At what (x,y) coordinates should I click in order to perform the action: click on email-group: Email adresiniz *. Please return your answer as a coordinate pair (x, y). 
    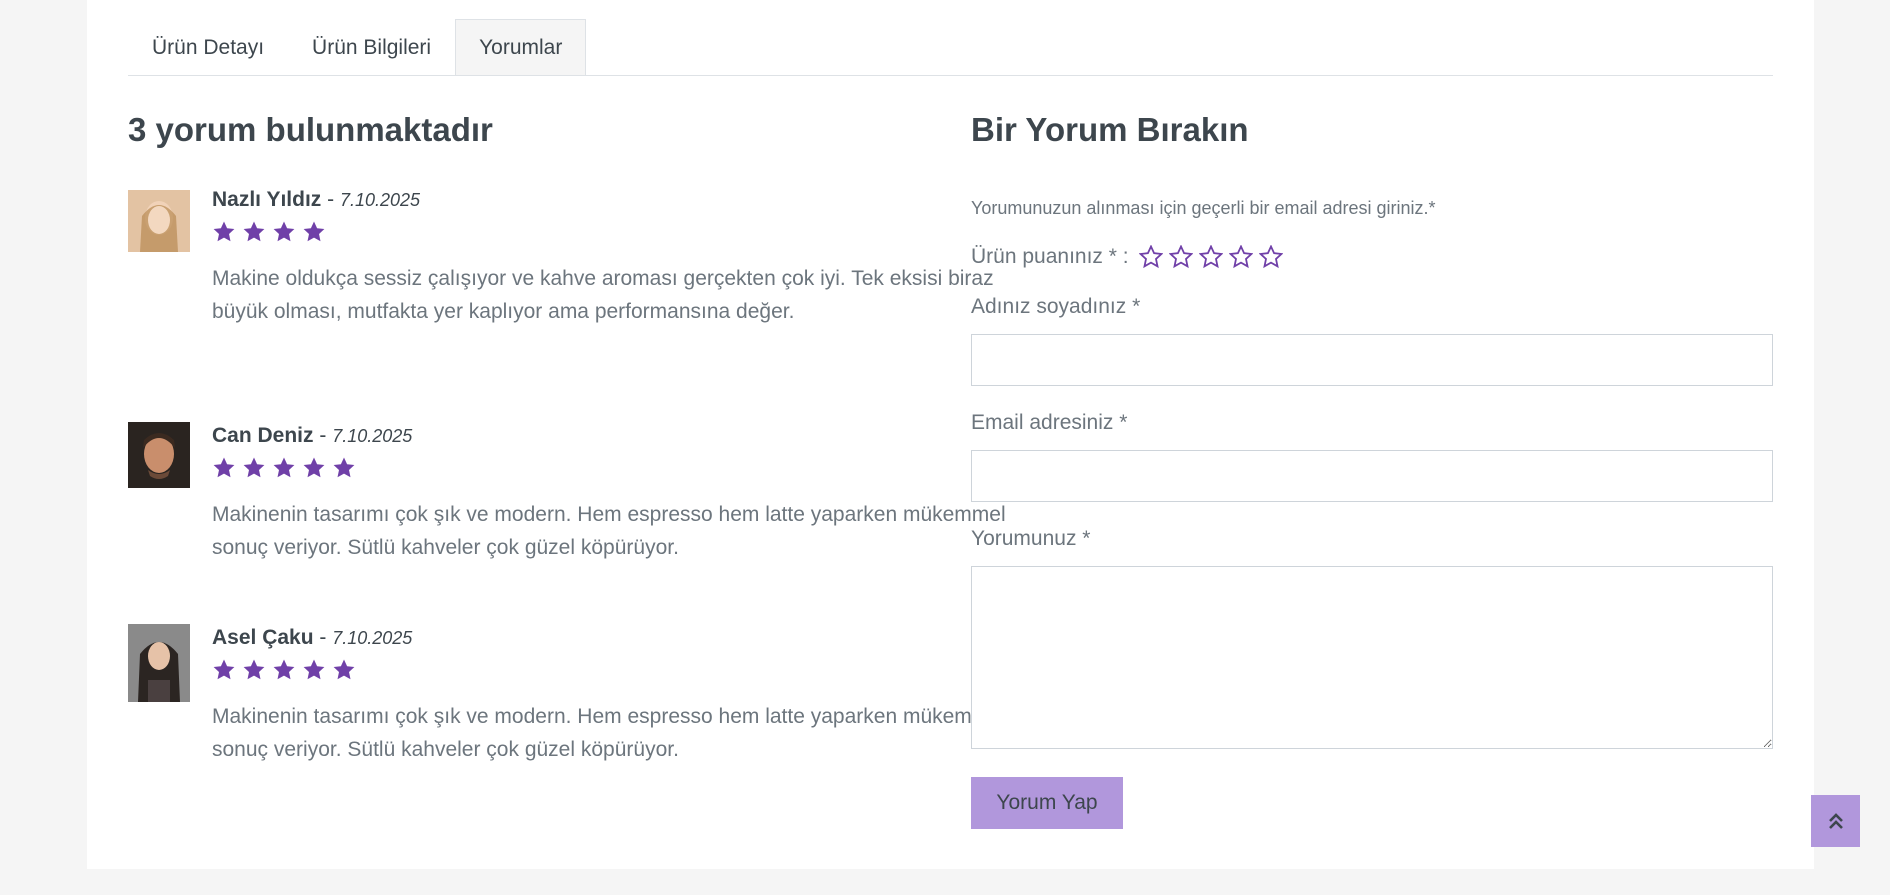
    Looking at the image, I should click on (1372, 455).